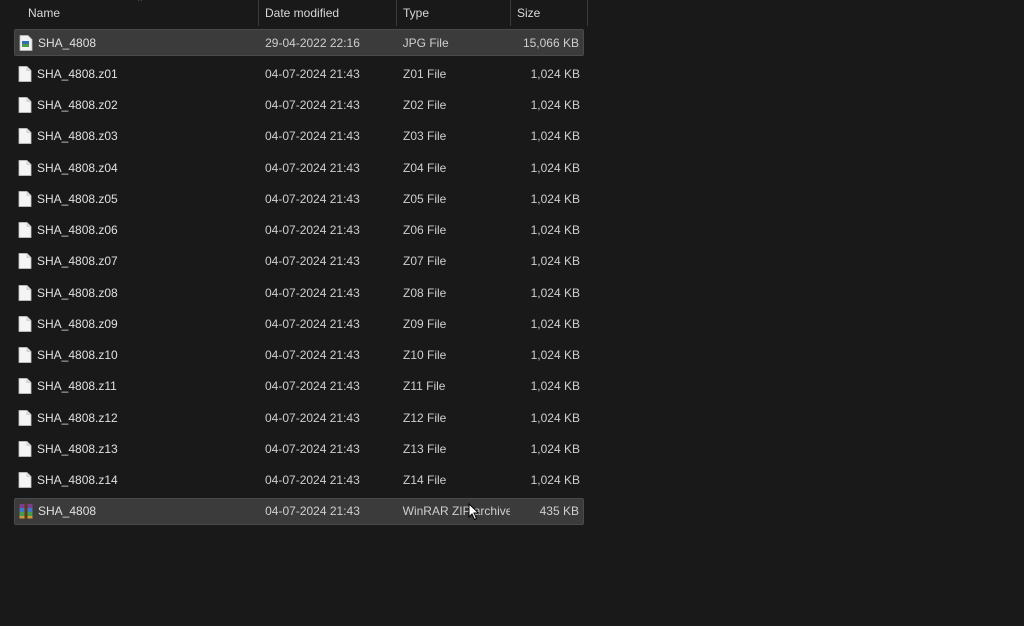 The image size is (1024, 626). I want to click on winrar-archive-icon, so click(26, 511).